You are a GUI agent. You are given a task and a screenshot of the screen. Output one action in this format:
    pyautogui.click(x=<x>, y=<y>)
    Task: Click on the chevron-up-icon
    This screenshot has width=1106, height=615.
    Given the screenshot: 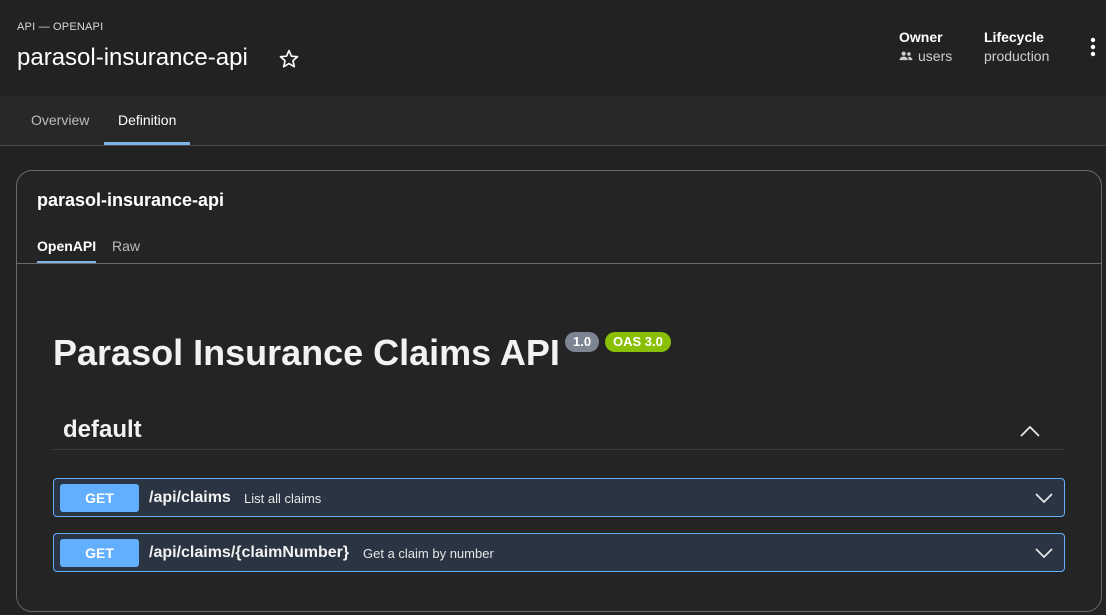 What is the action you would take?
    pyautogui.click(x=1030, y=431)
    